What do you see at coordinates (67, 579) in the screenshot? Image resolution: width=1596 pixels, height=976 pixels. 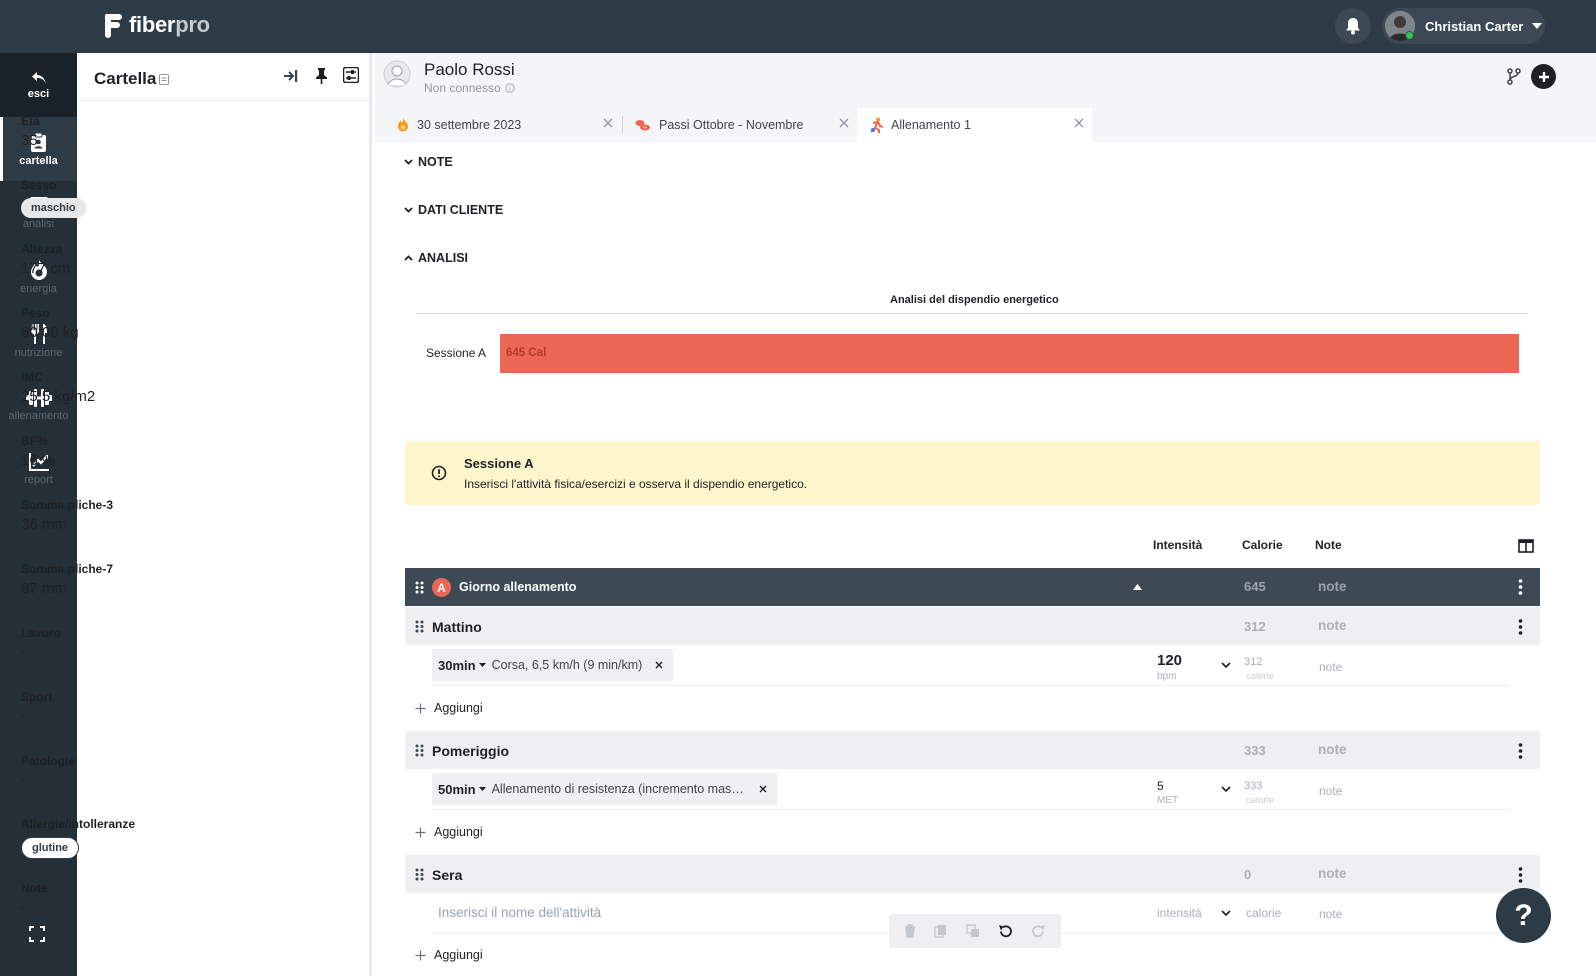 I see `field-somma-pliche-7: Somma pliche-7 87 mm` at bounding box center [67, 579].